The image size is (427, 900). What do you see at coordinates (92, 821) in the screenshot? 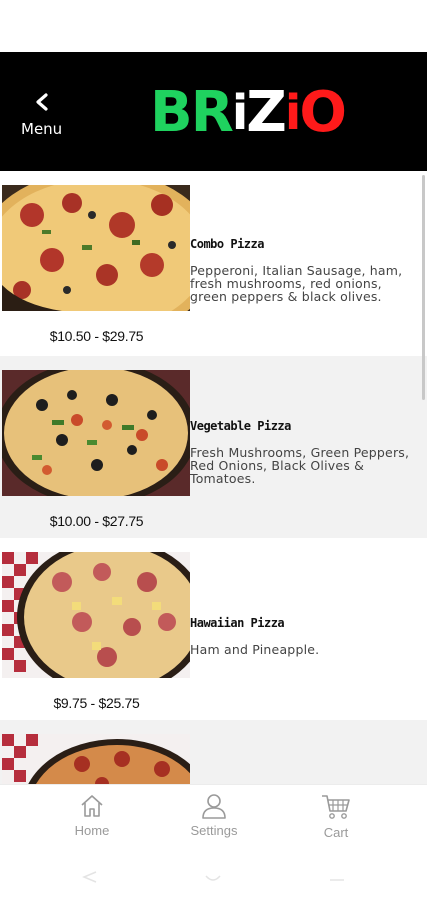
I see `tab-home: Home` at bounding box center [92, 821].